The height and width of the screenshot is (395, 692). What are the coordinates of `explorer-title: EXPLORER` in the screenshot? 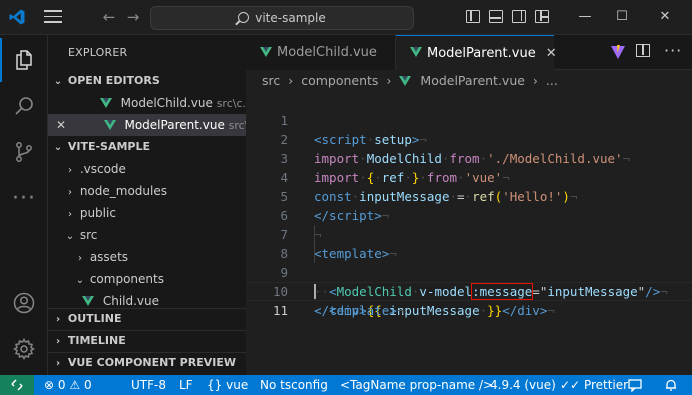 It's located at (98, 52).